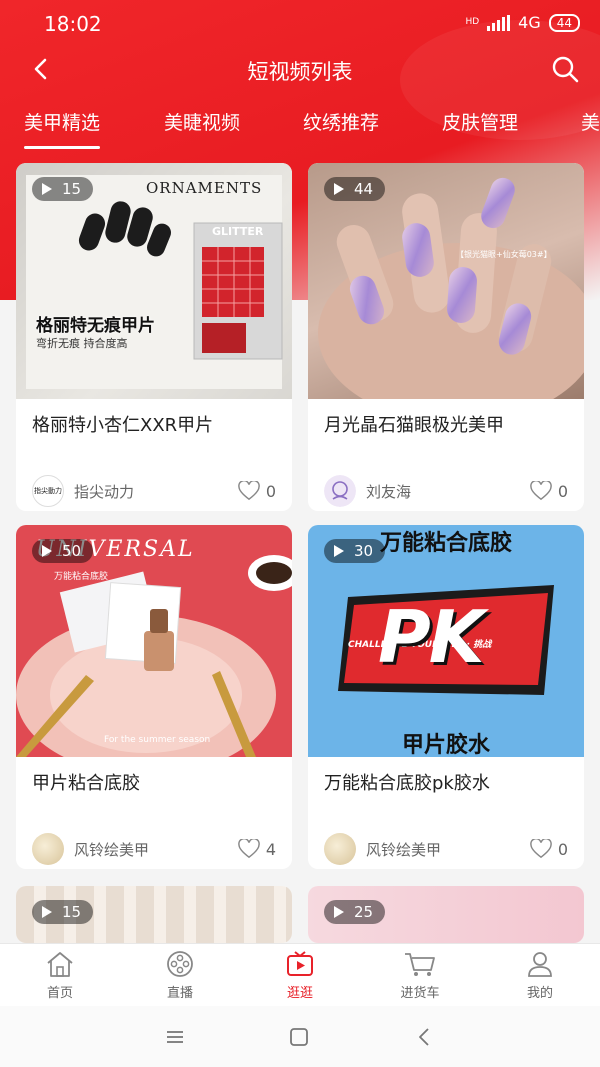 This screenshot has height=1067, width=600. I want to click on view-count: 25, so click(364, 912).